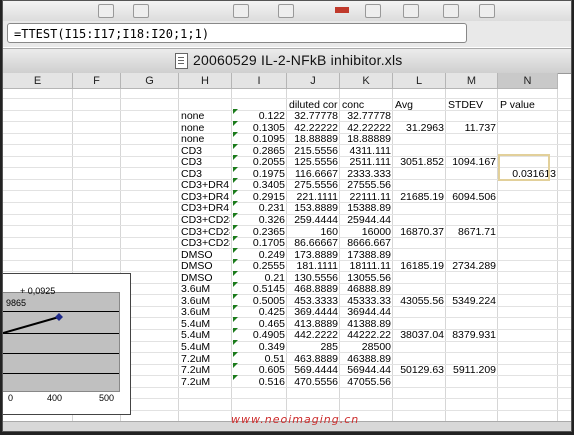 The image size is (574, 435). I want to click on cell-j: 259.4444, so click(313, 220).